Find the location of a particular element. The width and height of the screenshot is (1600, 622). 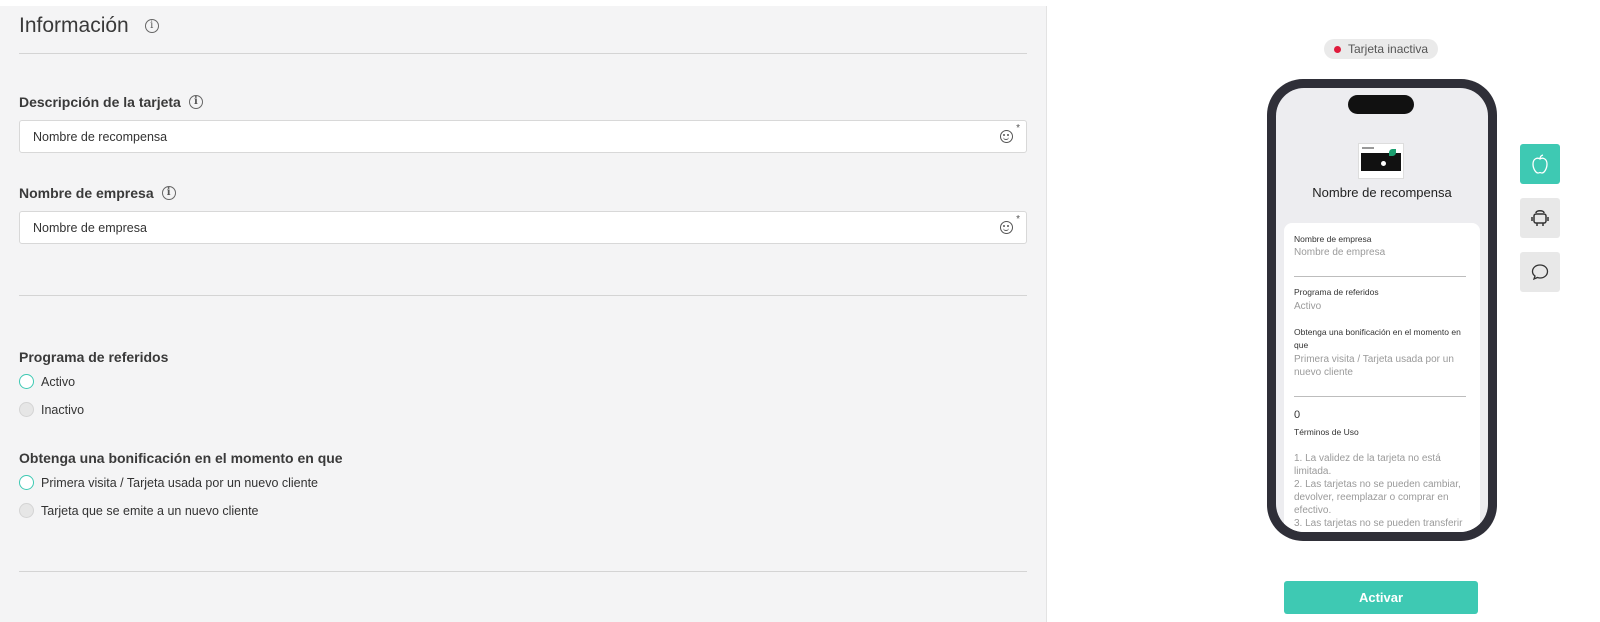

card-logo-image is located at coordinates (1381, 161).